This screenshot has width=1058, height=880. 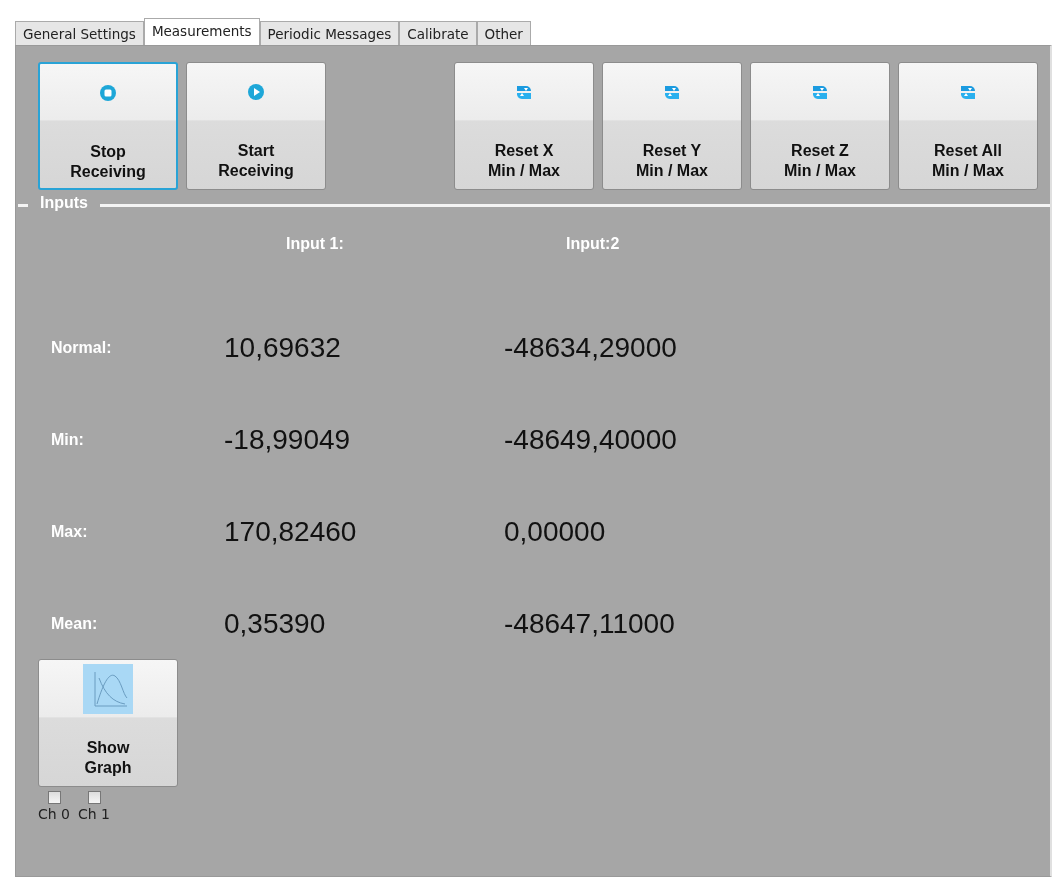 I want to click on checkbox-label: Ch 0, so click(x=54, y=814).